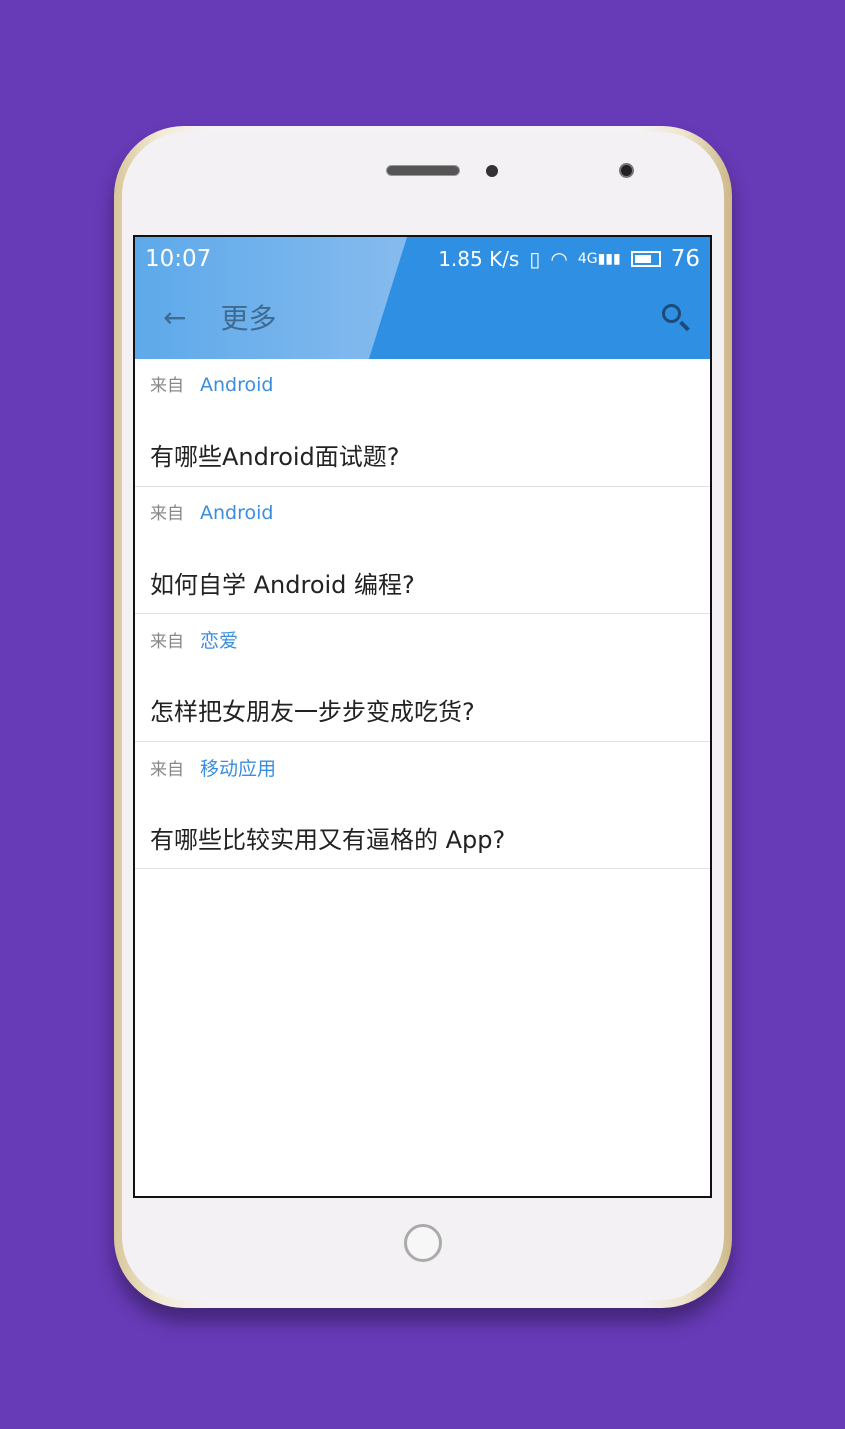  I want to click on question-title: 有哪些Android面试题?, so click(275, 454).